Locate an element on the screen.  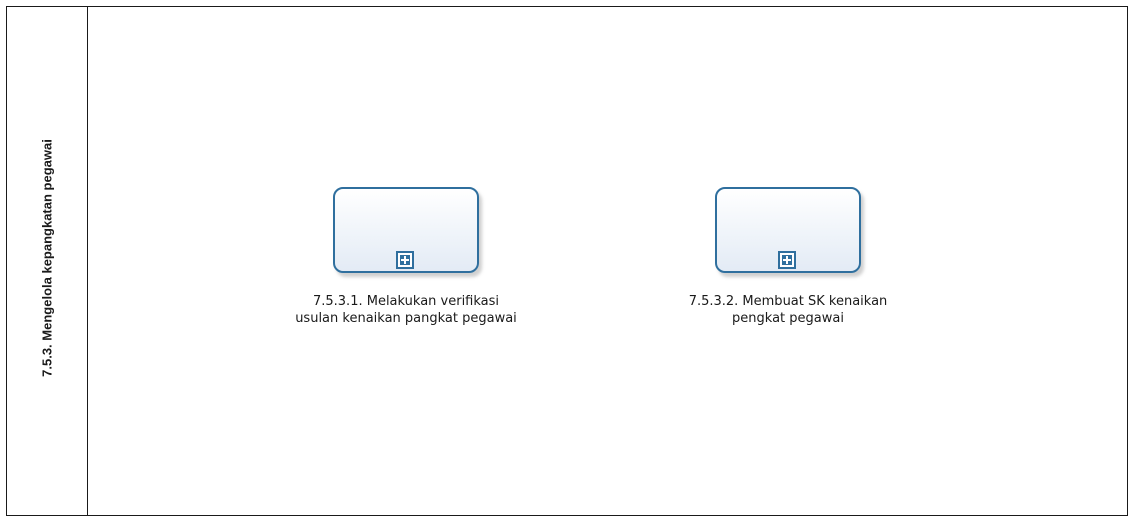
task-caption-line1: 7.5.3.2. Membuat SK kenaikan is located at coordinates (788, 301).